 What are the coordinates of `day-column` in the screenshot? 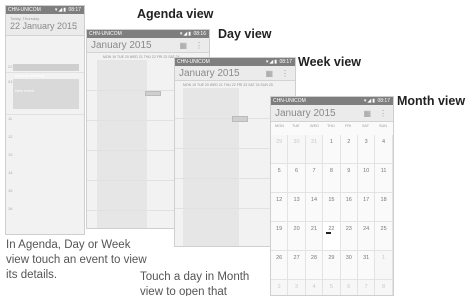 It's located at (122, 144).